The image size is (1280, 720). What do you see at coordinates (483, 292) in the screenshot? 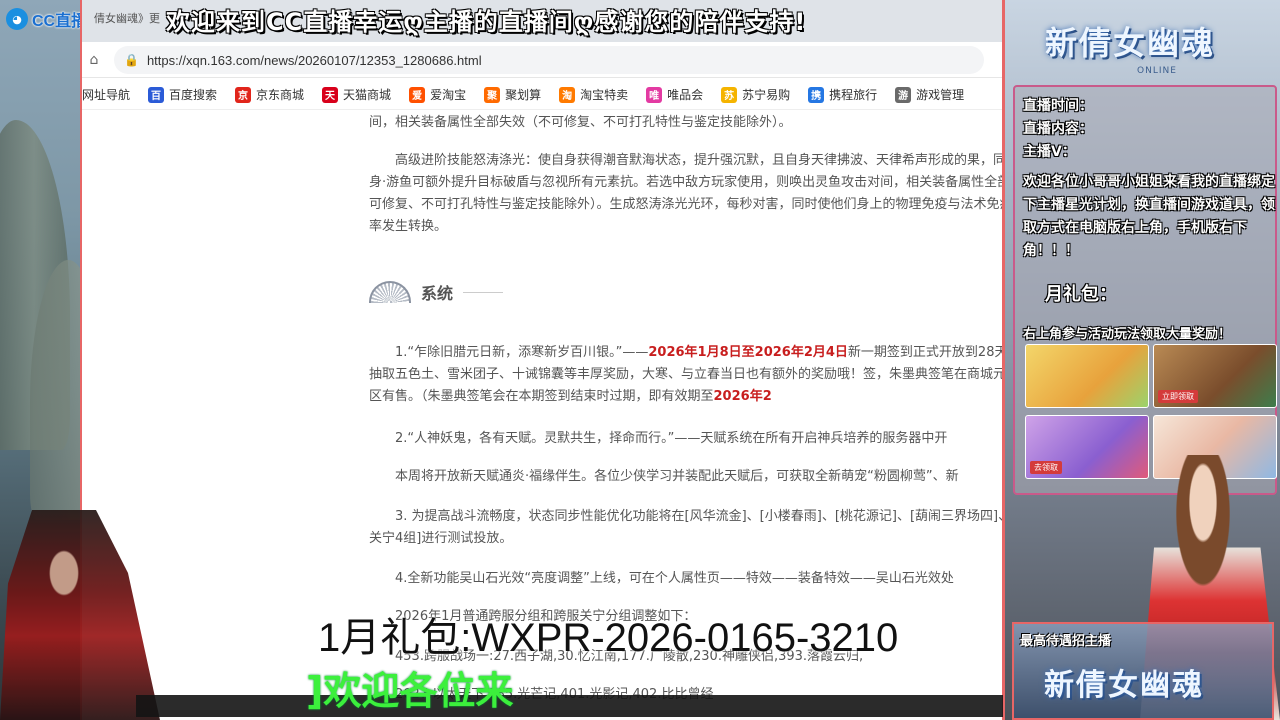
I see `section-divider` at bounding box center [483, 292].